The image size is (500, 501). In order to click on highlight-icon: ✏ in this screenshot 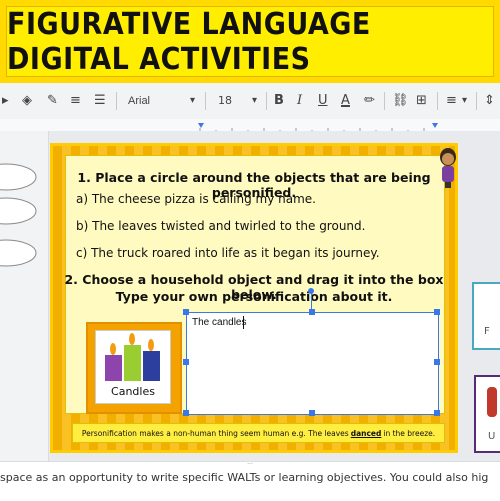, I will do `click(369, 101)`.